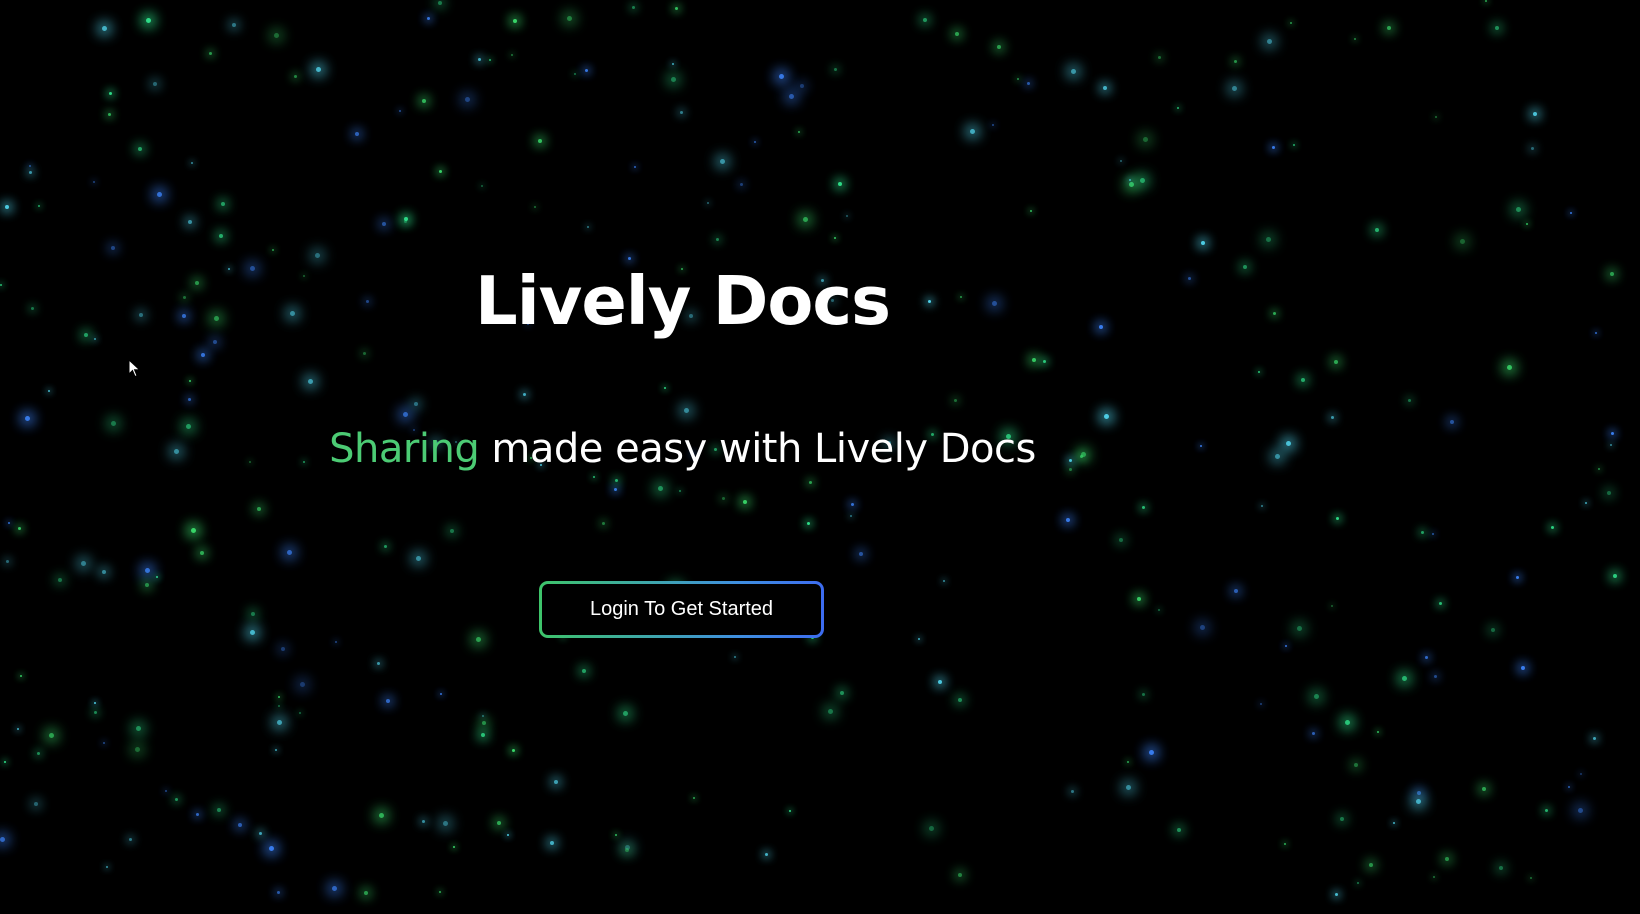 This screenshot has height=914, width=1640. Describe the element at coordinates (683, 301) in the screenshot. I see `page-title: Lively Docs` at that location.